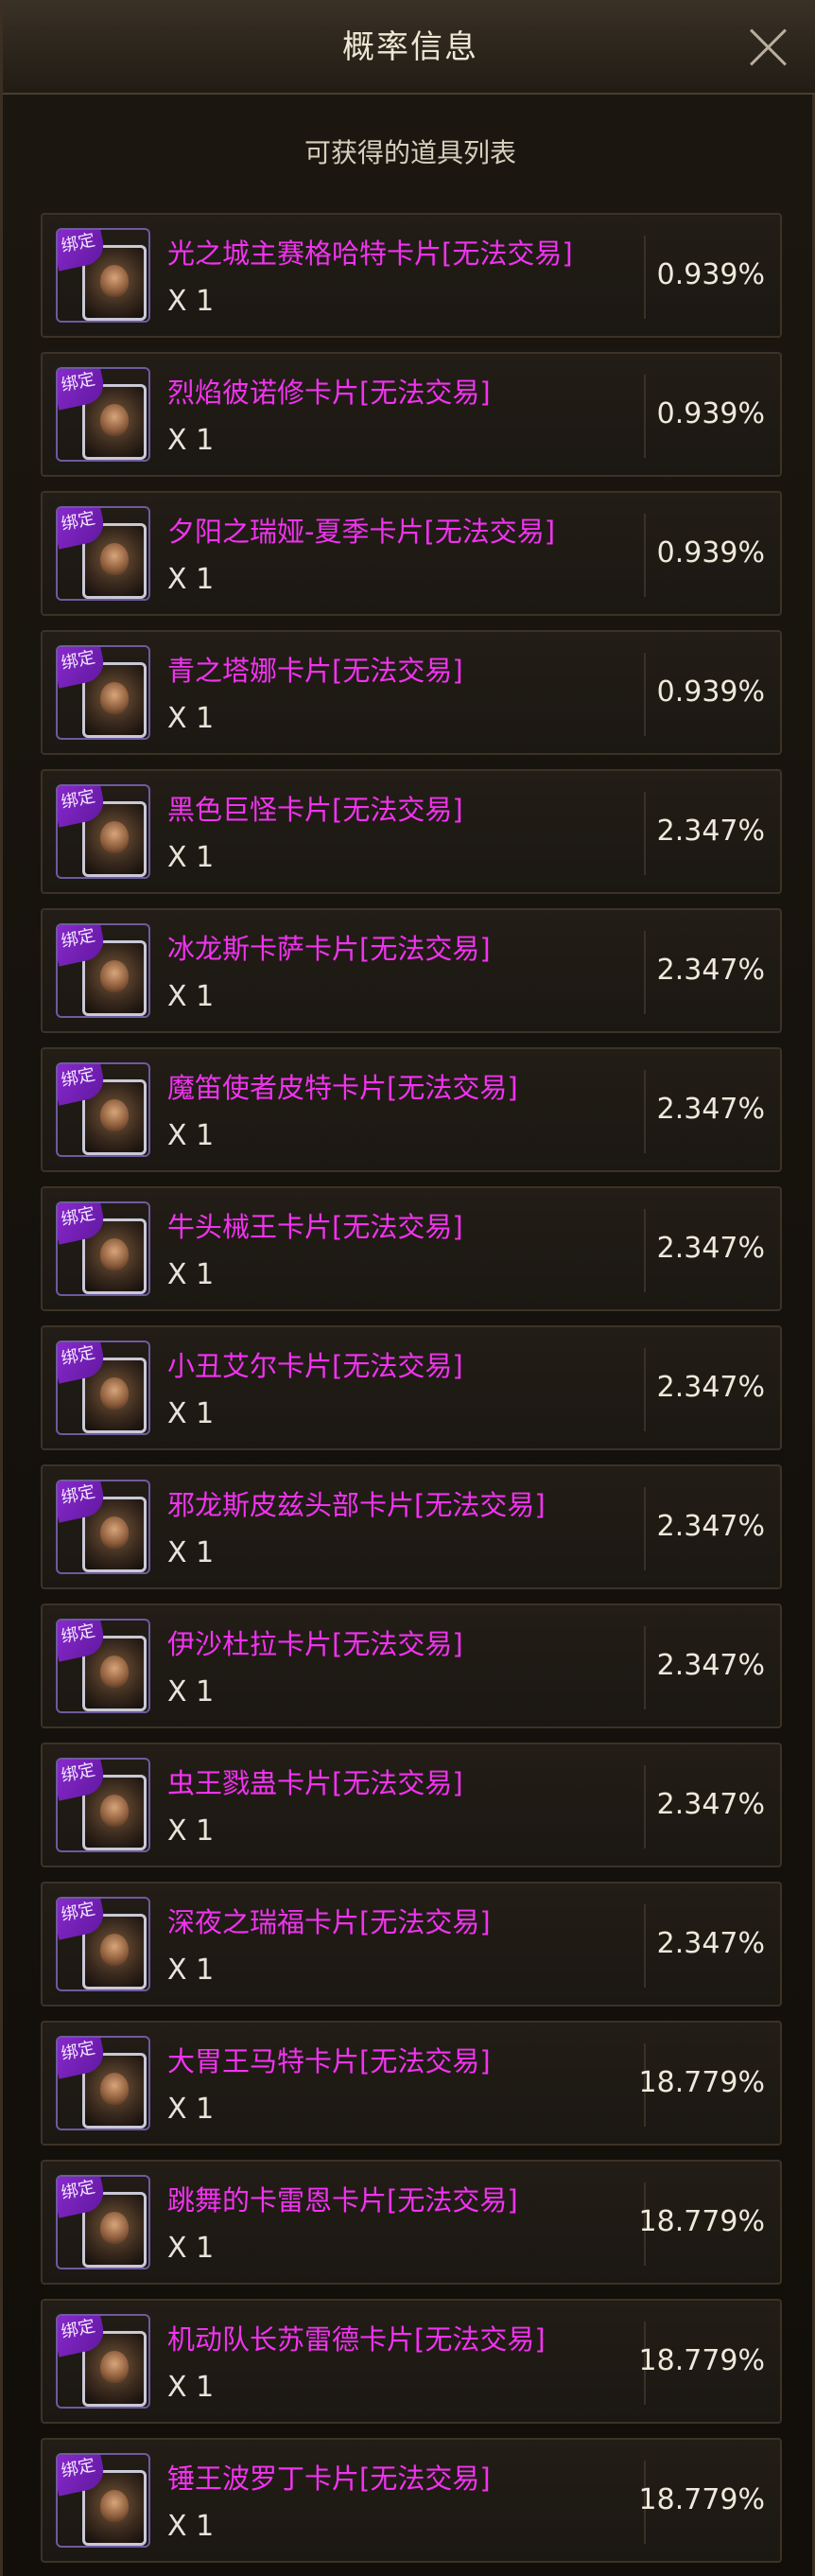 This screenshot has width=815, height=2576. What do you see at coordinates (768, 47) in the screenshot?
I see `close-icon` at bounding box center [768, 47].